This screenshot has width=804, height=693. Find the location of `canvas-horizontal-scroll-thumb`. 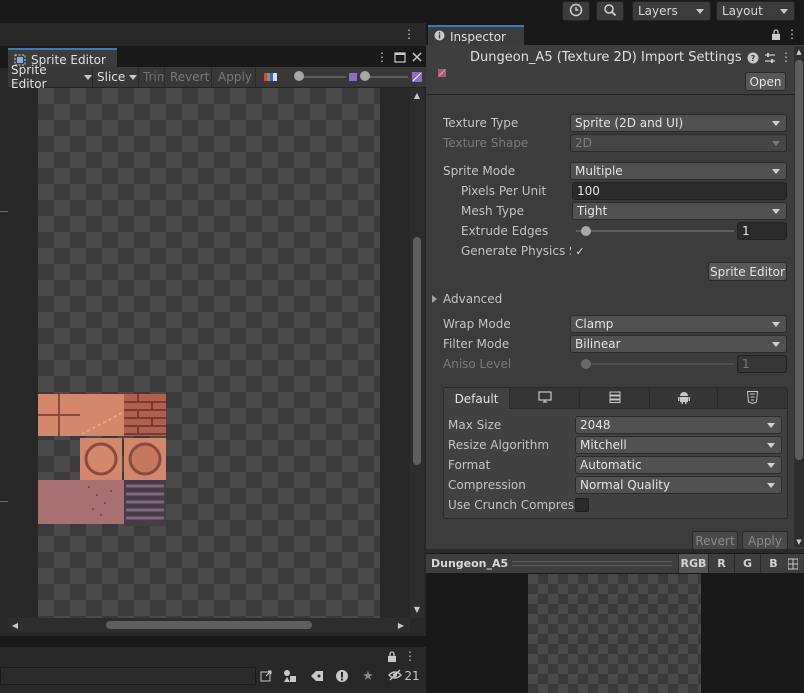

canvas-horizontal-scroll-thumb is located at coordinates (209, 625).